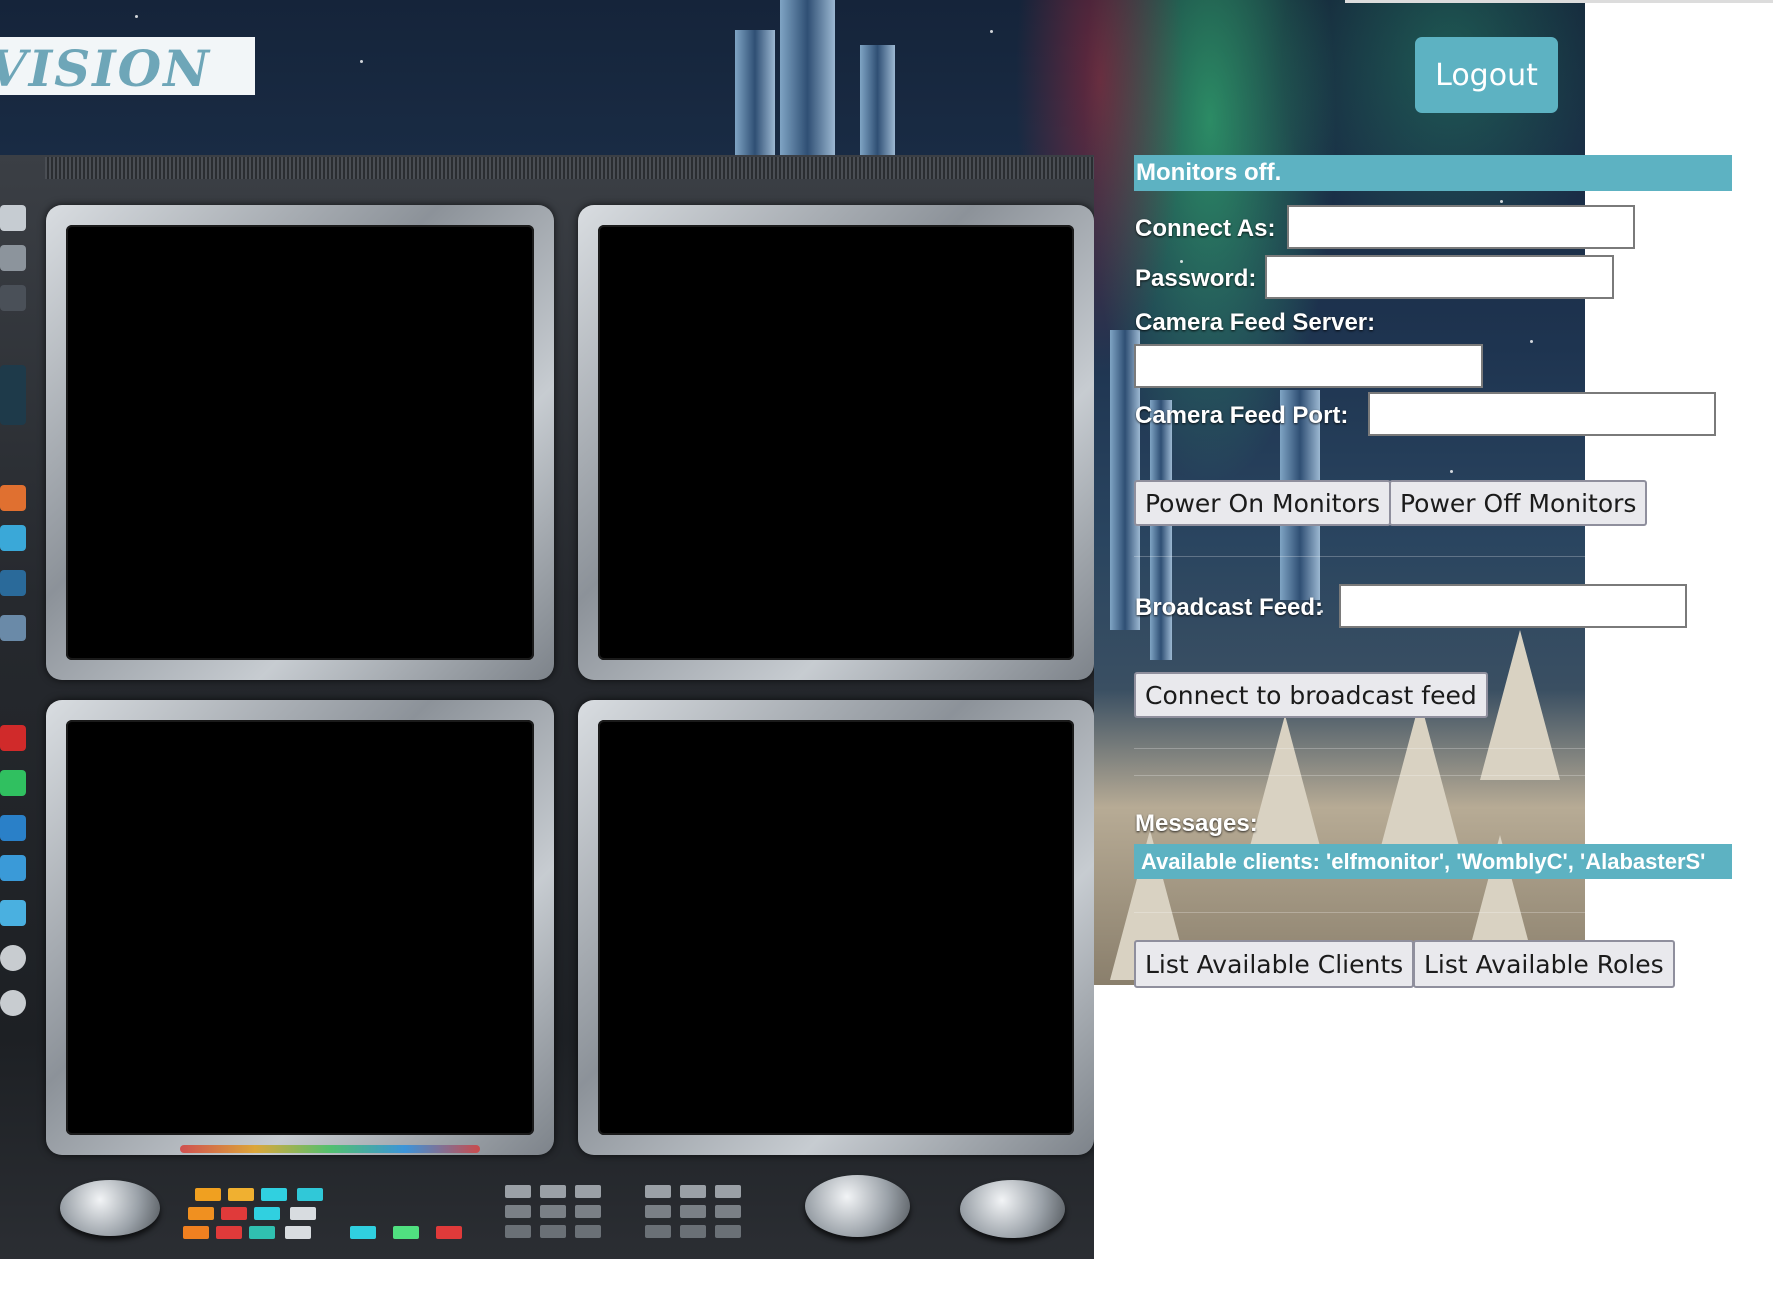  I want to click on logout-button: Logout, so click(1486, 75).